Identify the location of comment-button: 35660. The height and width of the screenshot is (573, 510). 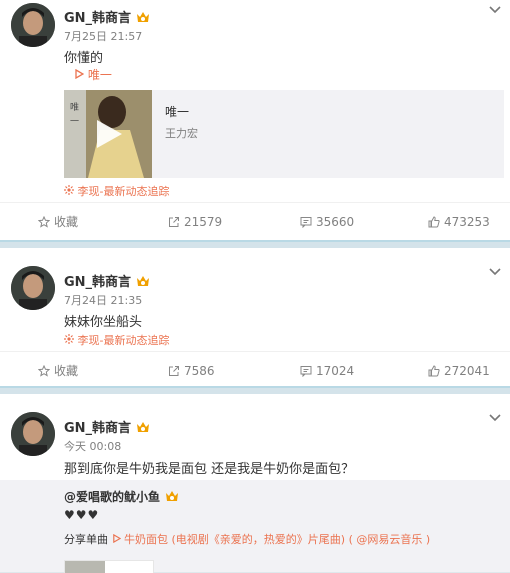
(327, 222).